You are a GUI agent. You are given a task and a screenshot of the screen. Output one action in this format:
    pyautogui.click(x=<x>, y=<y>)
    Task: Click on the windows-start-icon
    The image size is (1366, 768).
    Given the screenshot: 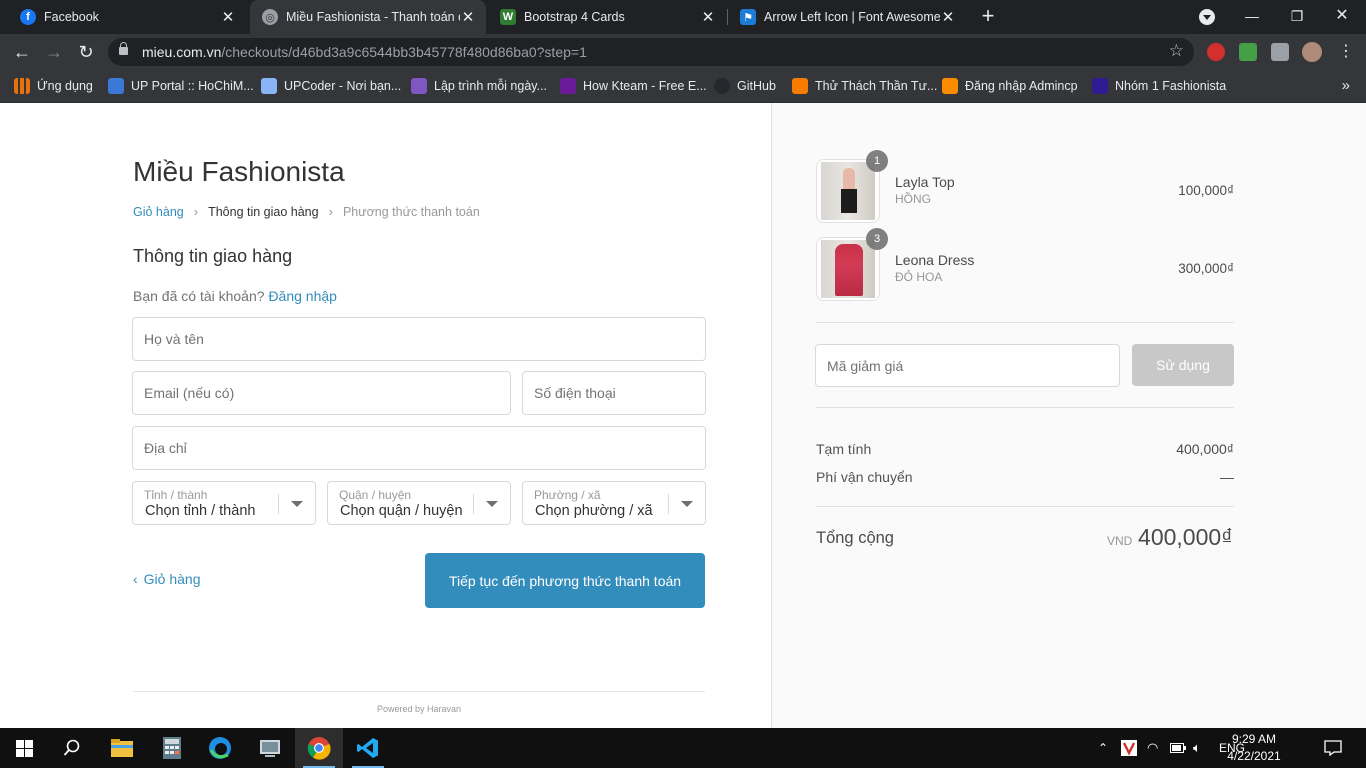 What is the action you would take?
    pyautogui.click(x=24, y=748)
    